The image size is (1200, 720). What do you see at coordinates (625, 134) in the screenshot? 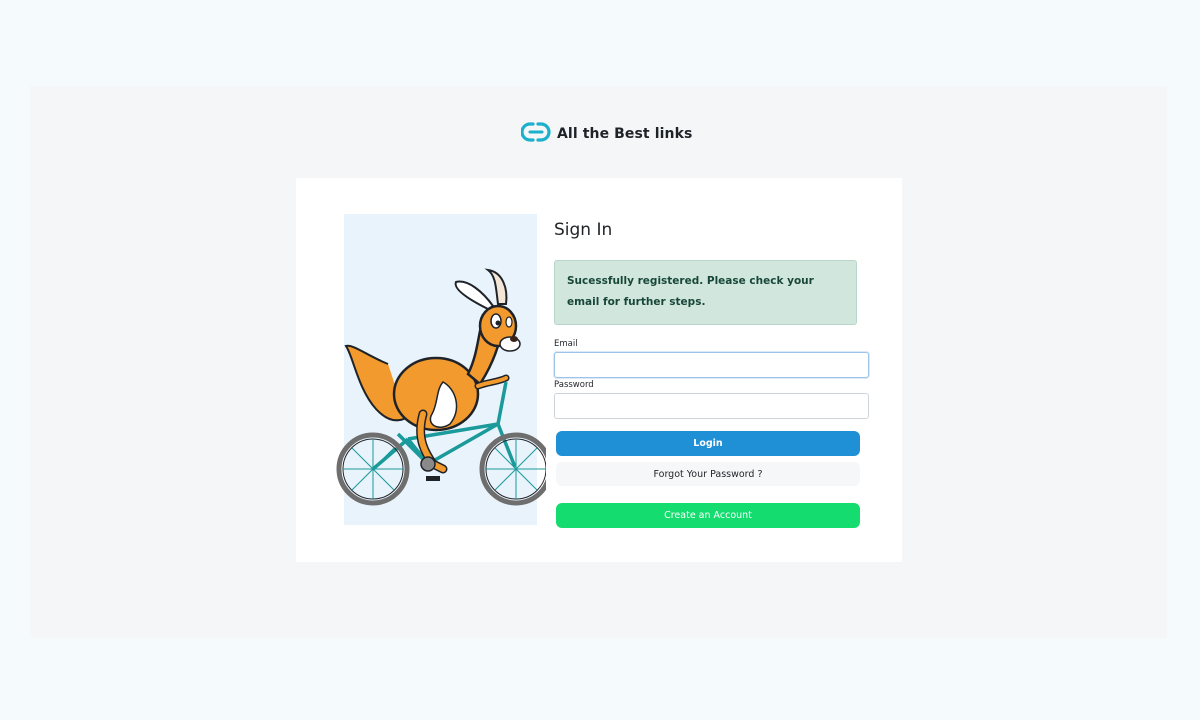
I see `brand-name: All the Best links` at bounding box center [625, 134].